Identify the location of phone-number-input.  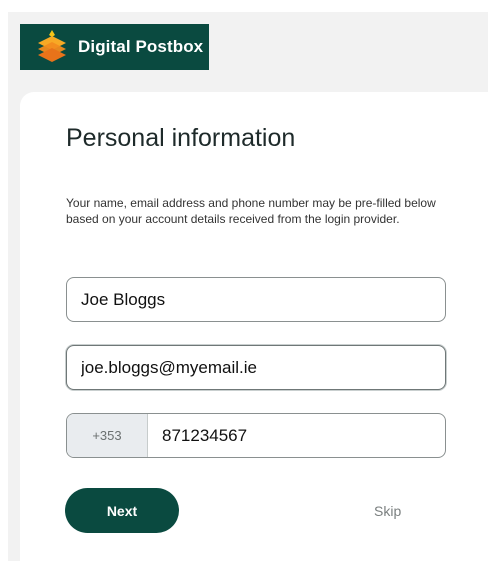
(296, 435).